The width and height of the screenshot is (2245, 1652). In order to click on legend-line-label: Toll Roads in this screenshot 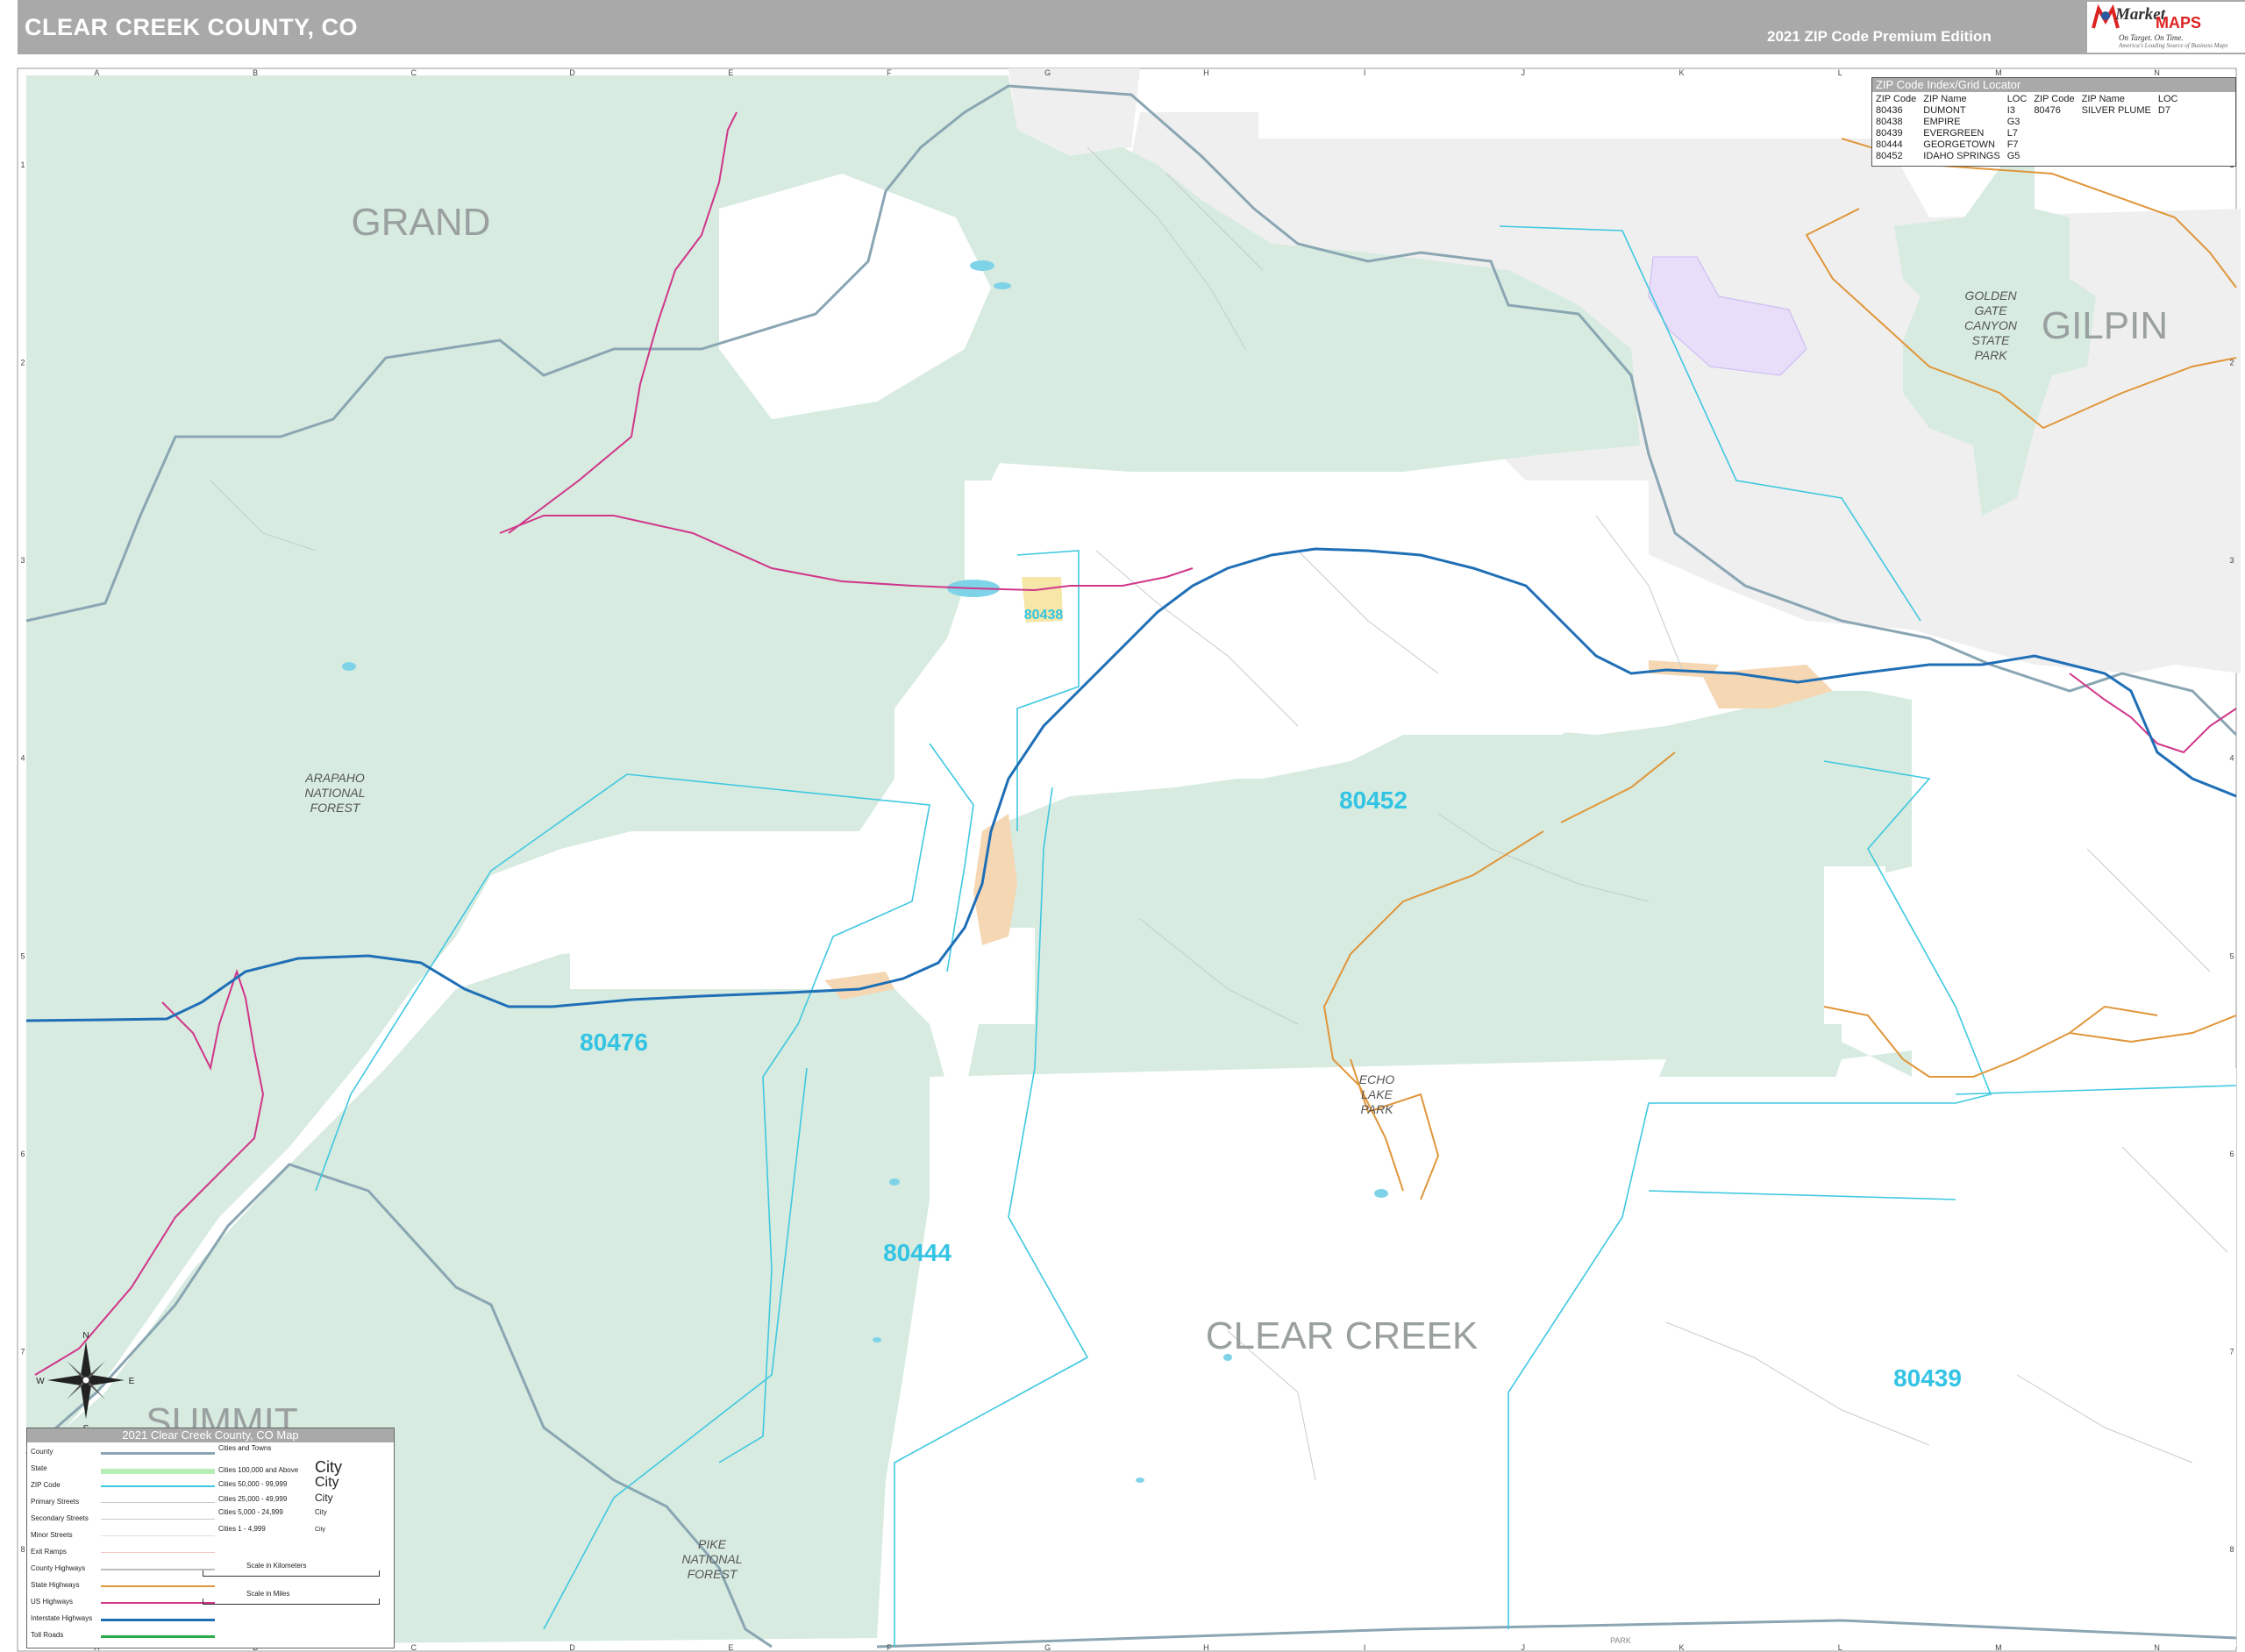, I will do `click(47, 1635)`.